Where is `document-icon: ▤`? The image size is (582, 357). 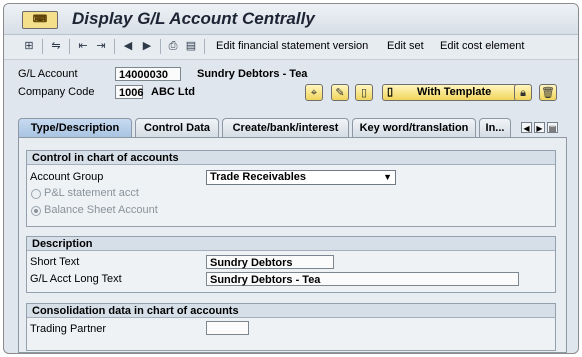
document-icon: ▤ is located at coordinates (191, 46).